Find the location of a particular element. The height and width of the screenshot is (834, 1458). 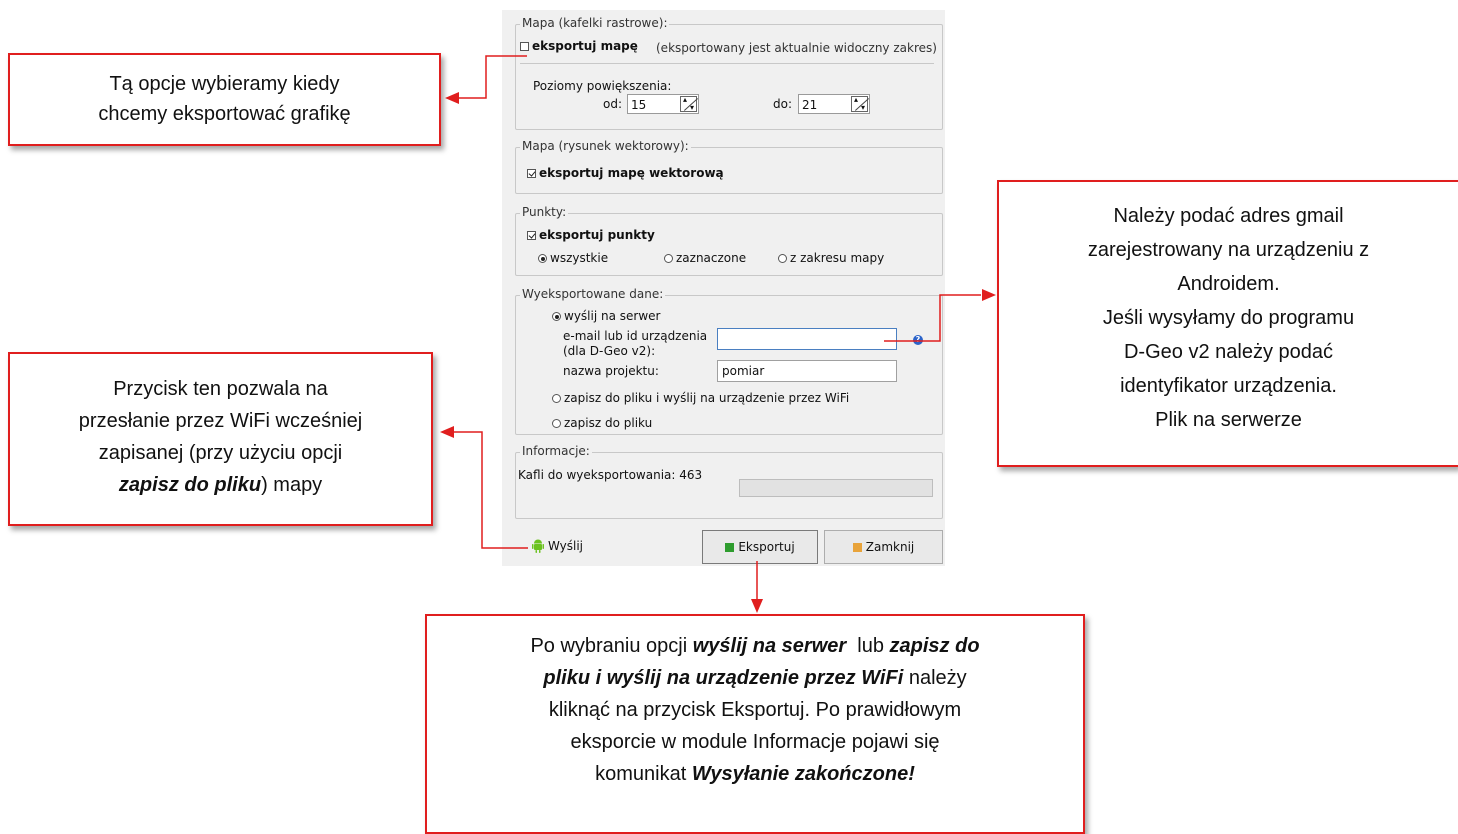

wyslij-callout-emphasis: zapisz do pliku is located at coordinates (190, 485).